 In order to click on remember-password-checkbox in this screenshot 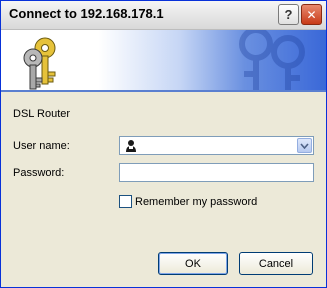, I will do `click(125, 201)`.